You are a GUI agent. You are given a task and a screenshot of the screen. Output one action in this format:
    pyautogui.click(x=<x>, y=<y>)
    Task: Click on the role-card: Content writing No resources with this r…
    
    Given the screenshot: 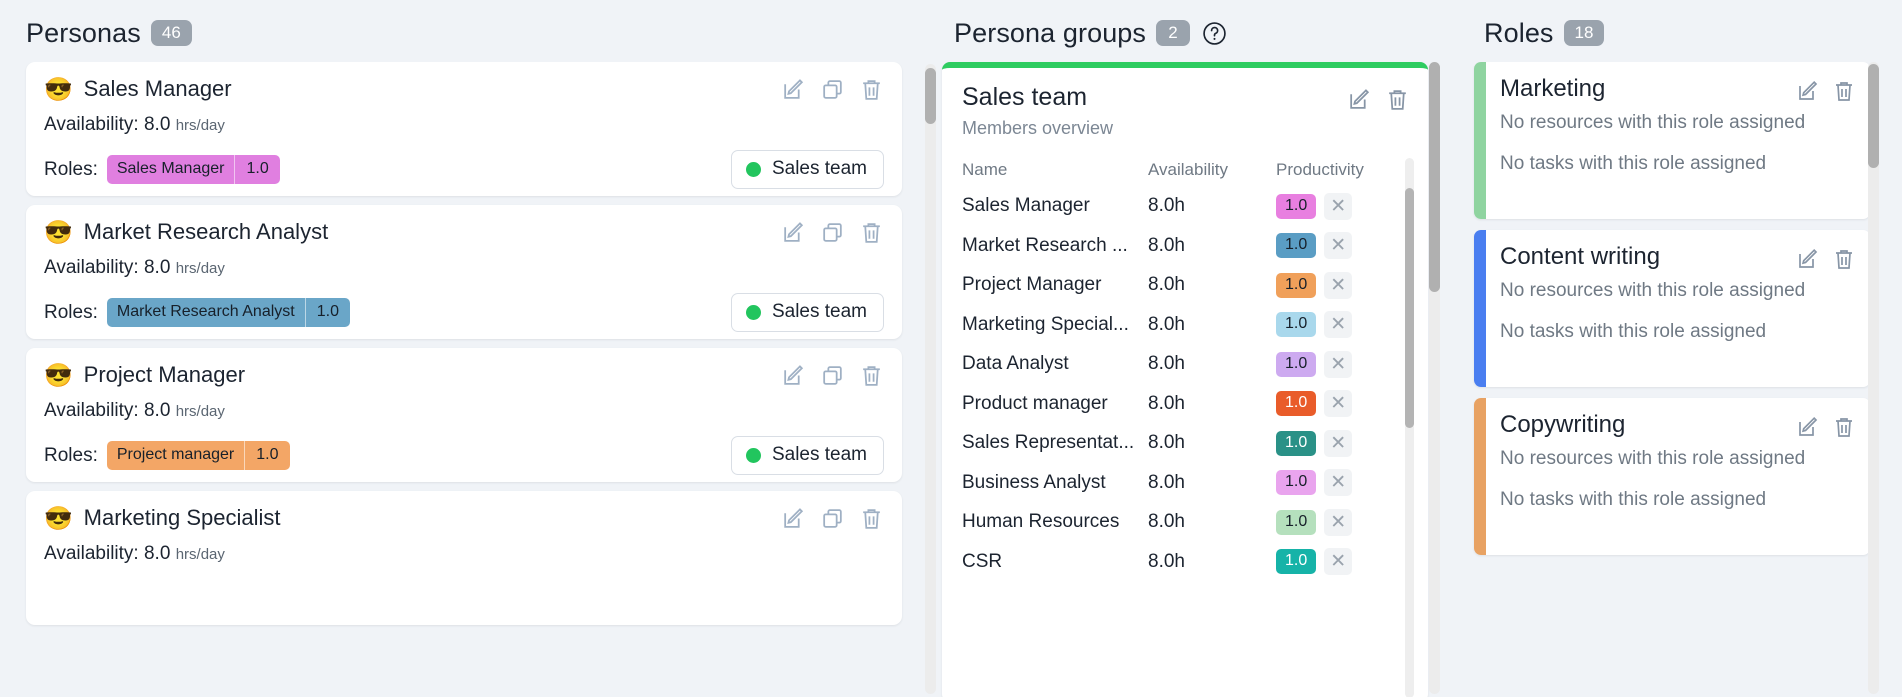 What is the action you would take?
    pyautogui.click(x=1672, y=308)
    